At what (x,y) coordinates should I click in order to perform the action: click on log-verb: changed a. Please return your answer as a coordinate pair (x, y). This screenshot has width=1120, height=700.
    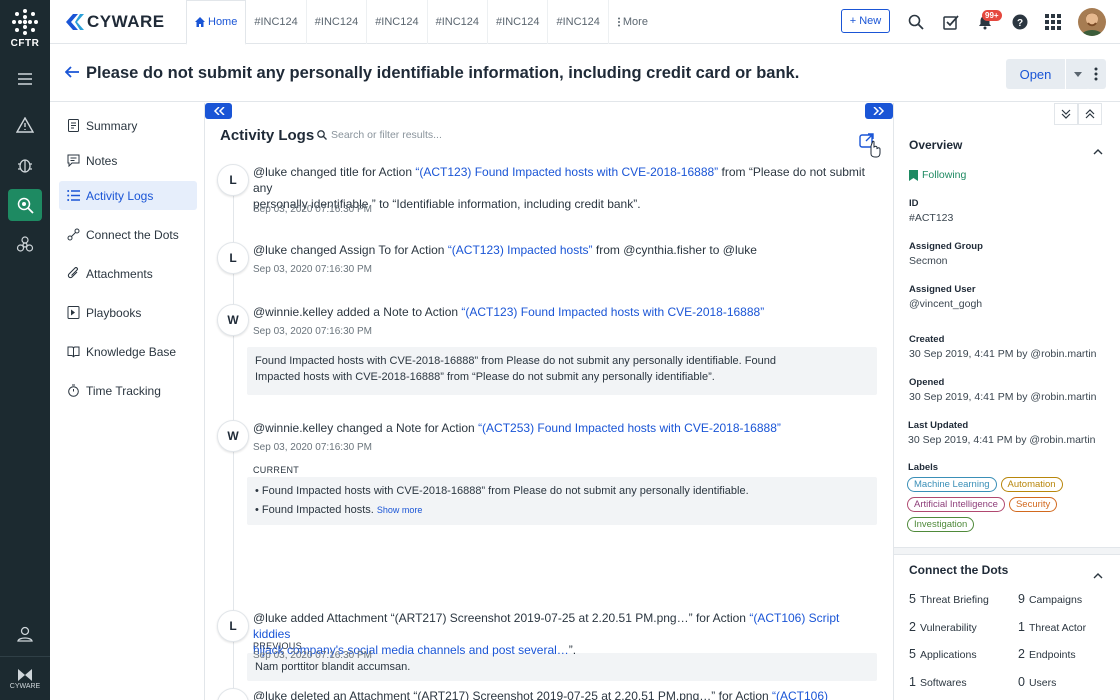
    Looking at the image, I should click on (364, 428).